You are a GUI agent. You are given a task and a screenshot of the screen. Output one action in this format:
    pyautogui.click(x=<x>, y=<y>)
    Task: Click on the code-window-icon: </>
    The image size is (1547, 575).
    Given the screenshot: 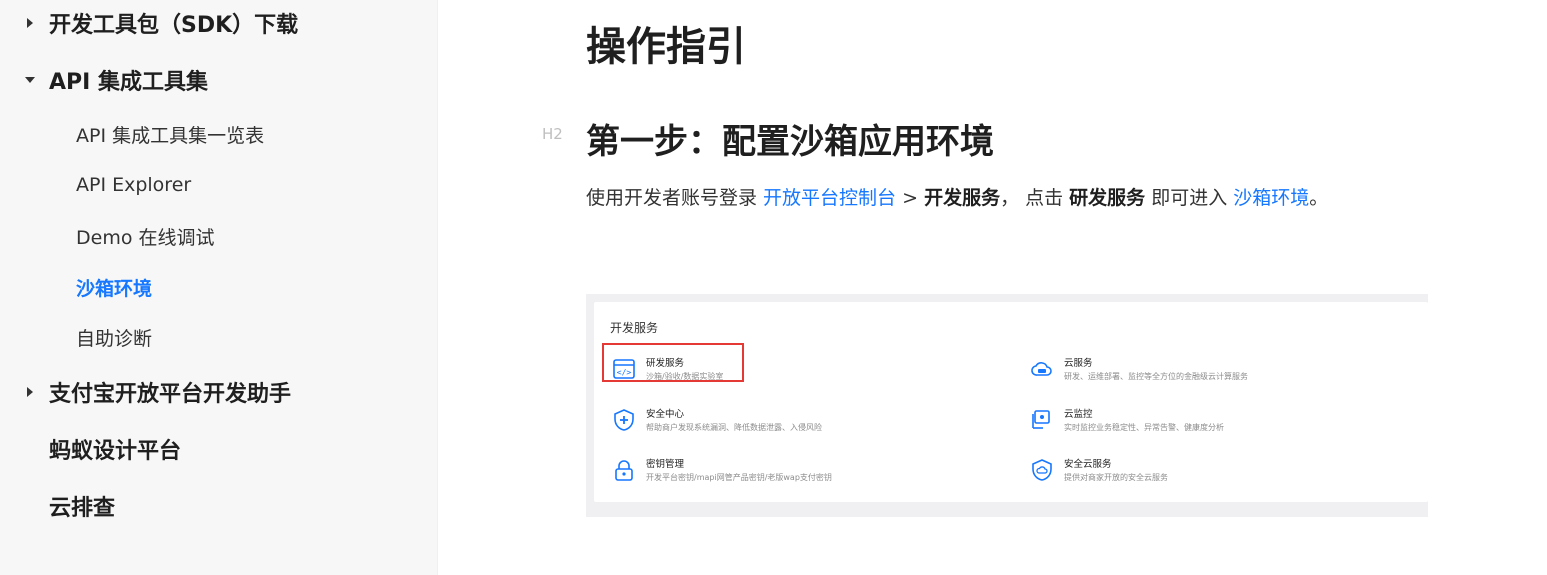 What is the action you would take?
    pyautogui.click(x=624, y=369)
    